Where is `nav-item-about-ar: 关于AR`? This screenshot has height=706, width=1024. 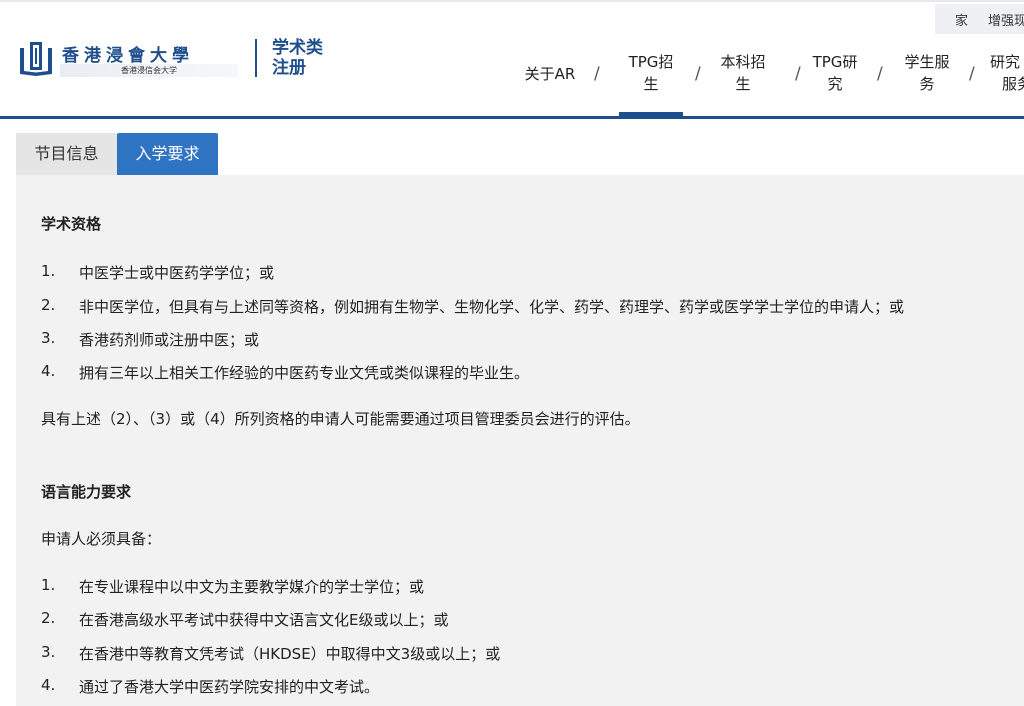 nav-item-about-ar: 关于AR is located at coordinates (550, 74).